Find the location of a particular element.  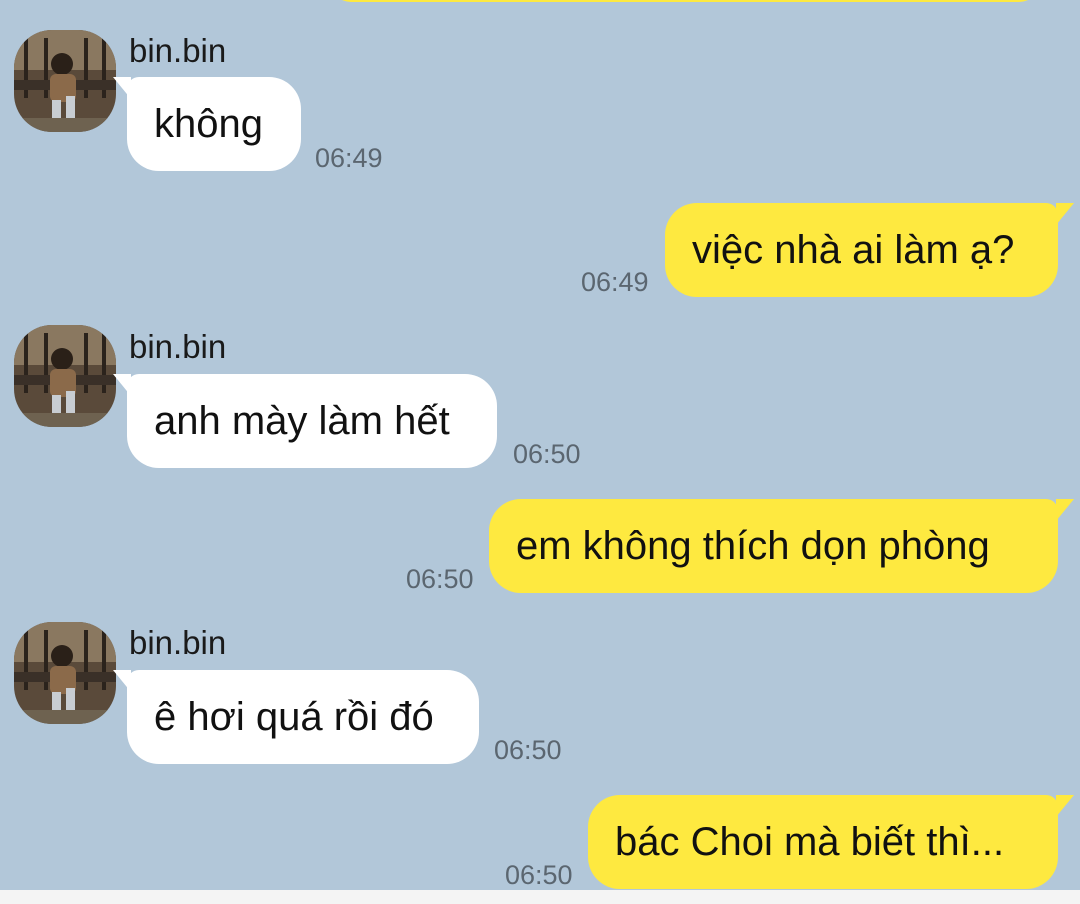

previous-outgoing-bubble is located at coordinates (685, 1).